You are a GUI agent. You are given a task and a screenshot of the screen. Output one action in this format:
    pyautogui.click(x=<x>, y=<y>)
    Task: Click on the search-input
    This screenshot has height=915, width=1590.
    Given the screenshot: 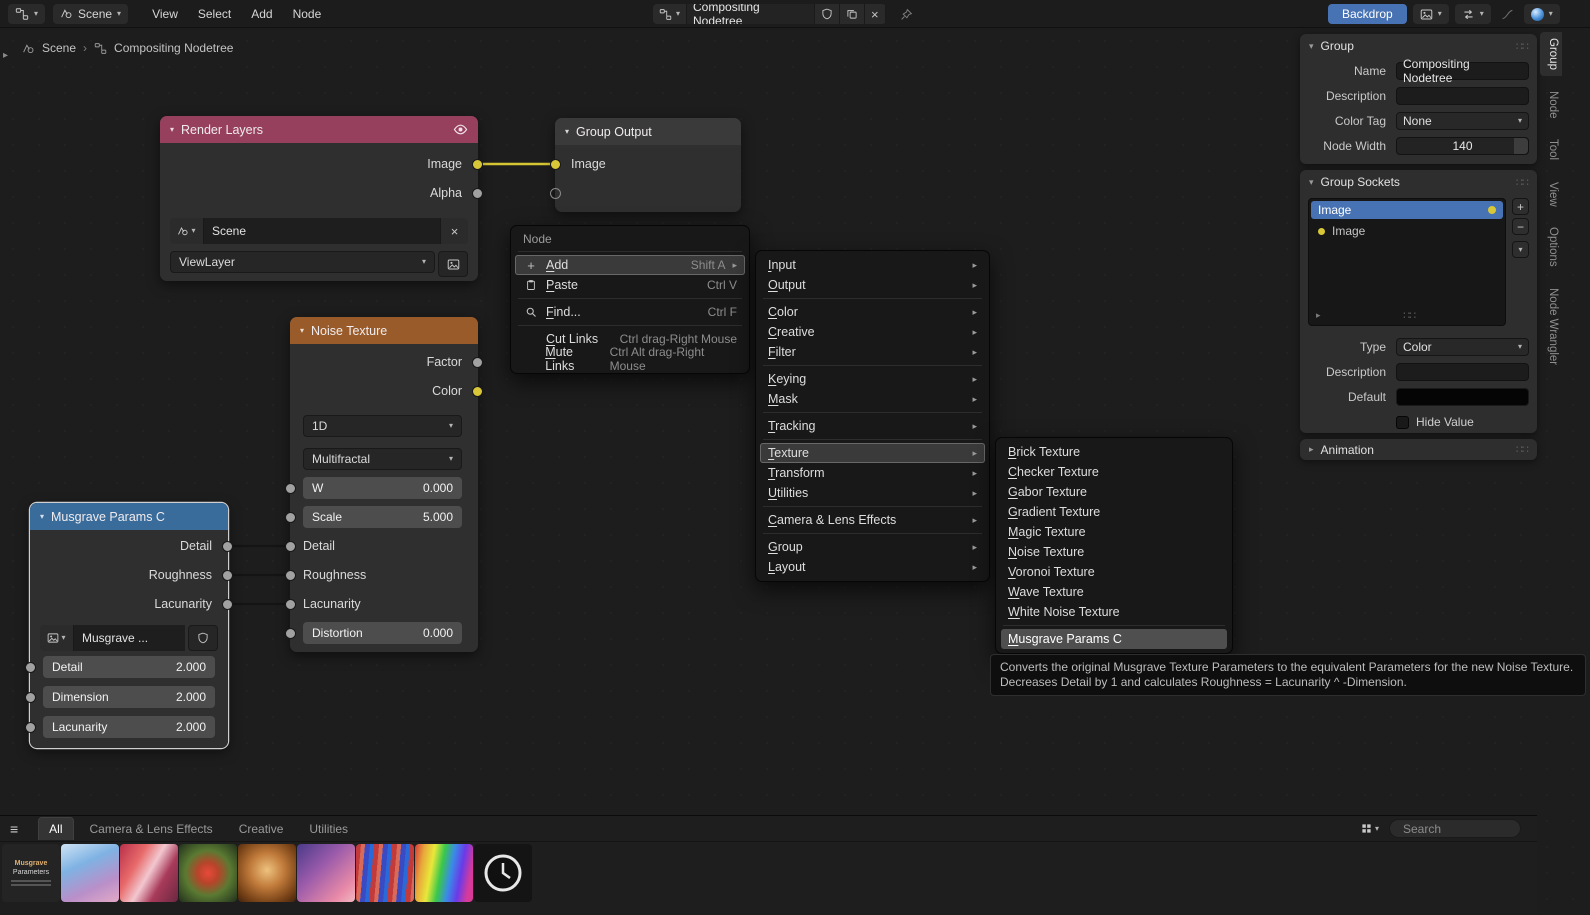 What is the action you would take?
    pyautogui.click(x=1480, y=828)
    